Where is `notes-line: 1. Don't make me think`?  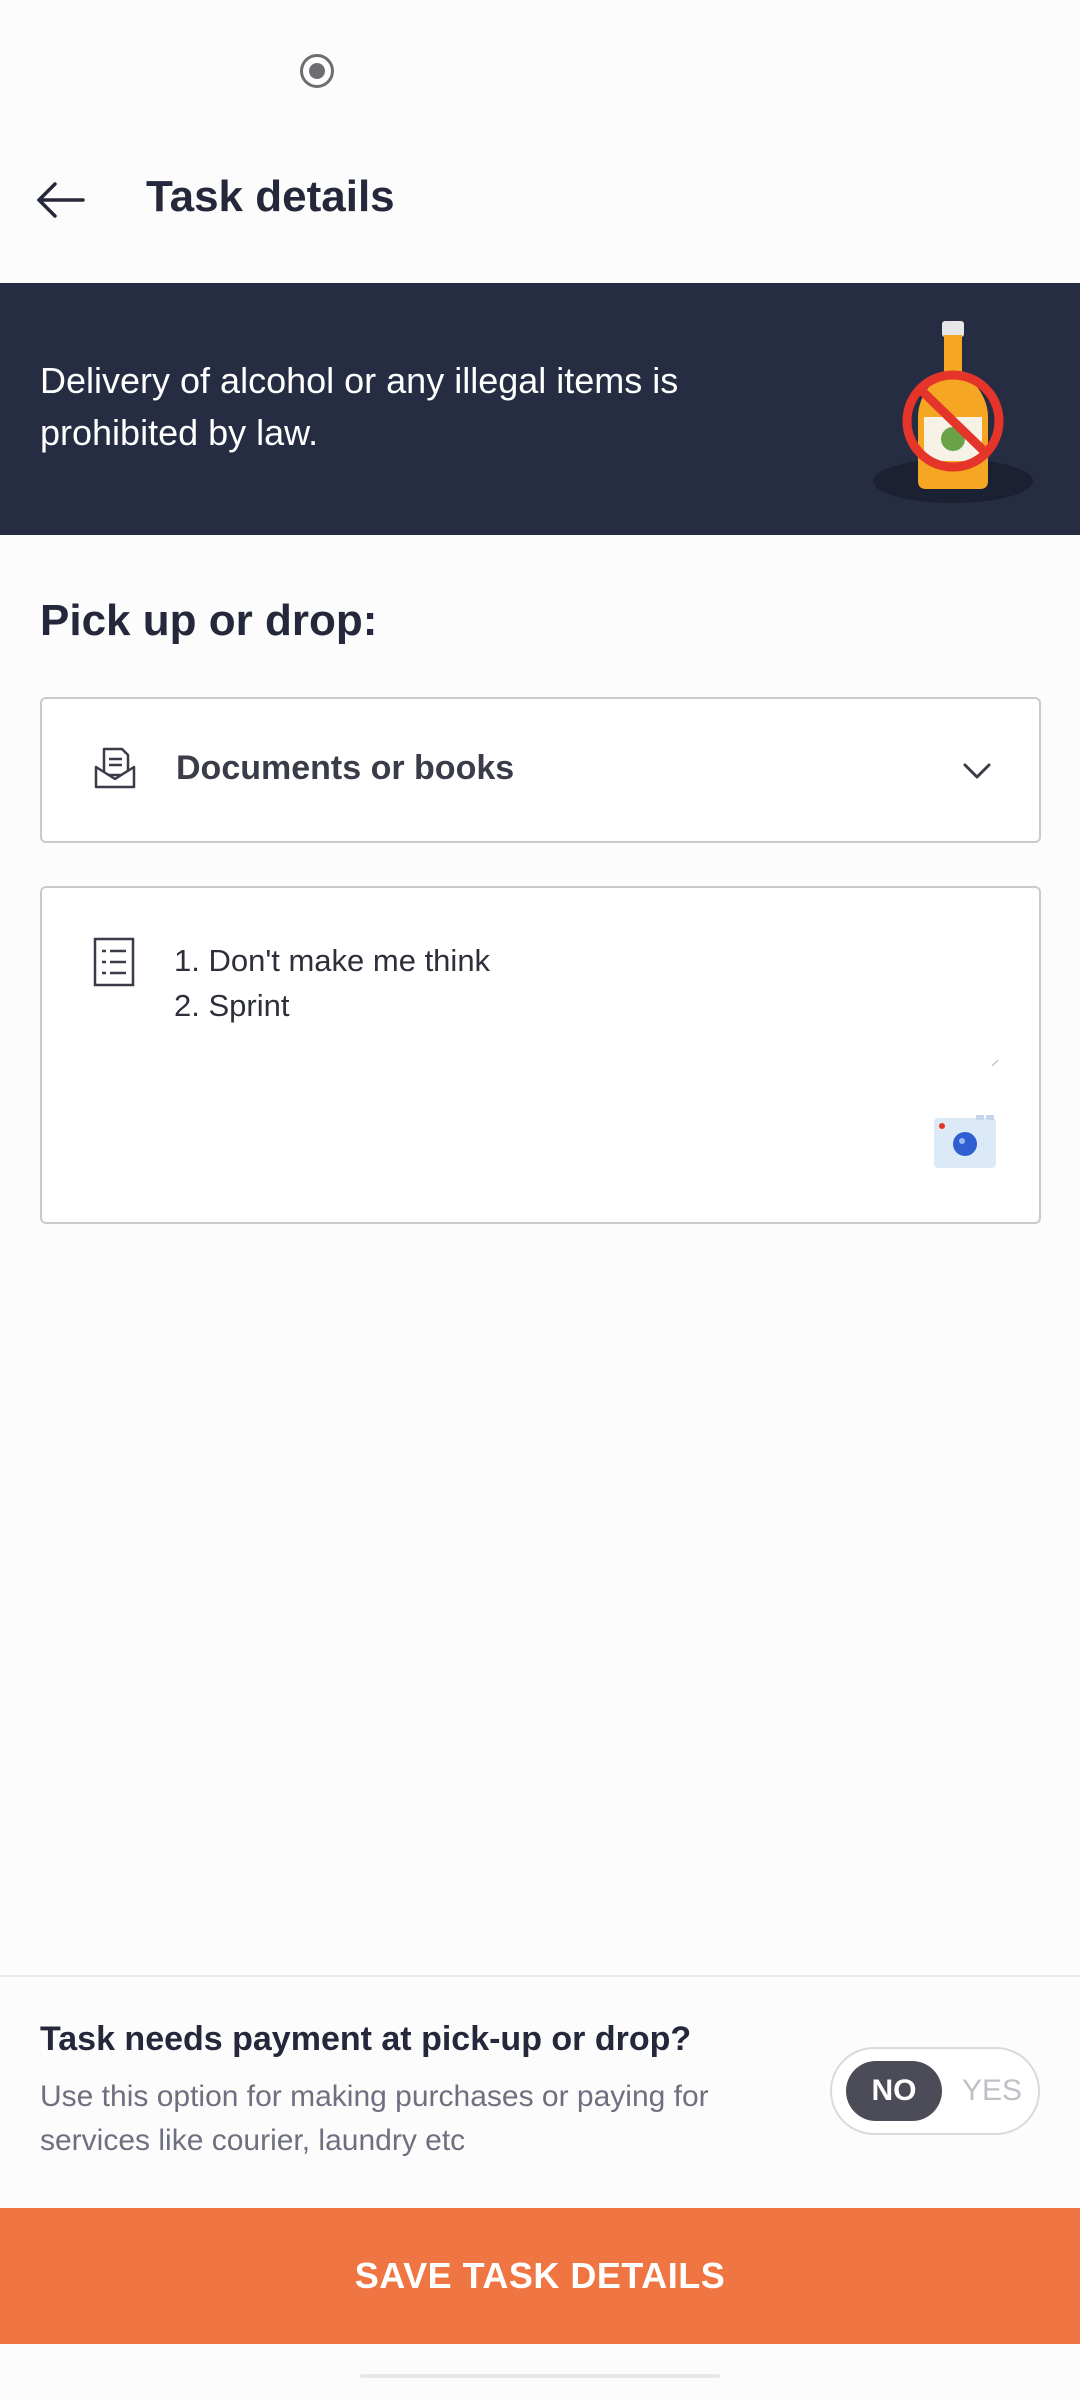 notes-line: 1. Don't make me think is located at coordinates (332, 960).